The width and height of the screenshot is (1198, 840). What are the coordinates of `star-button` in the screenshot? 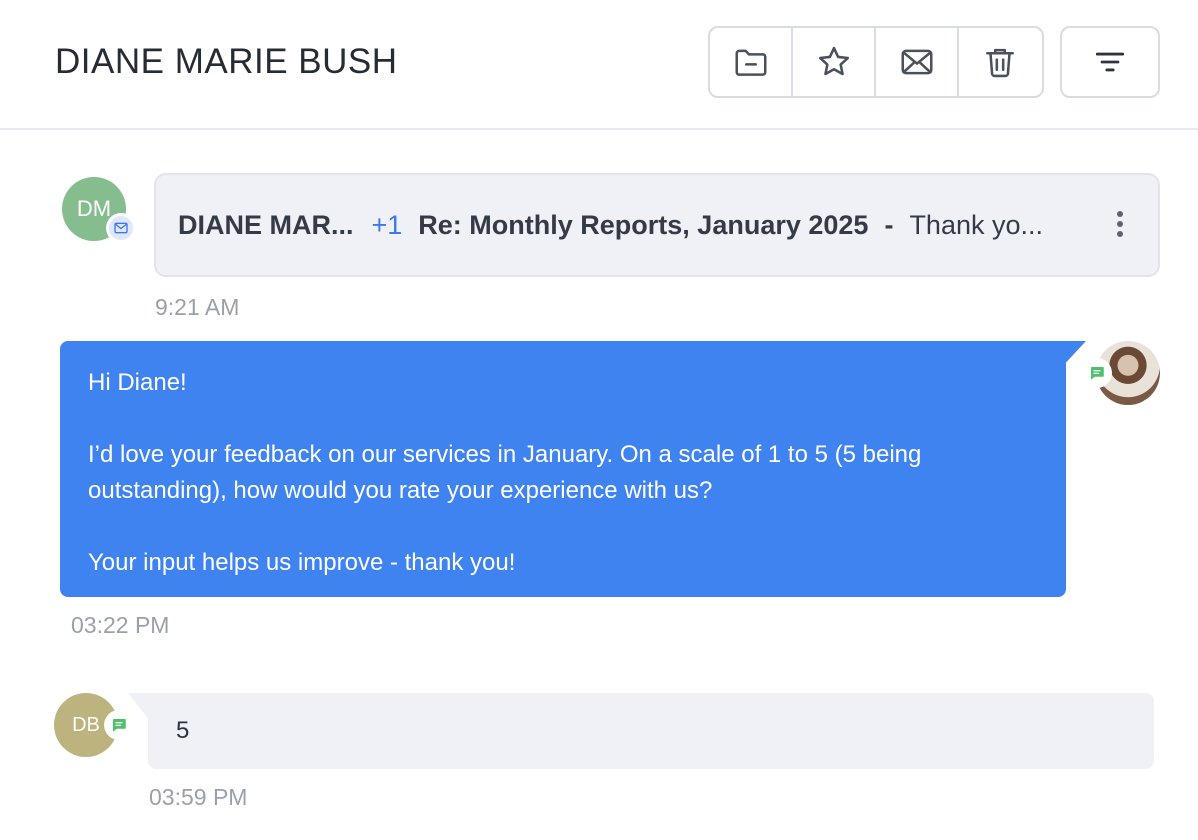 It's located at (834, 62).